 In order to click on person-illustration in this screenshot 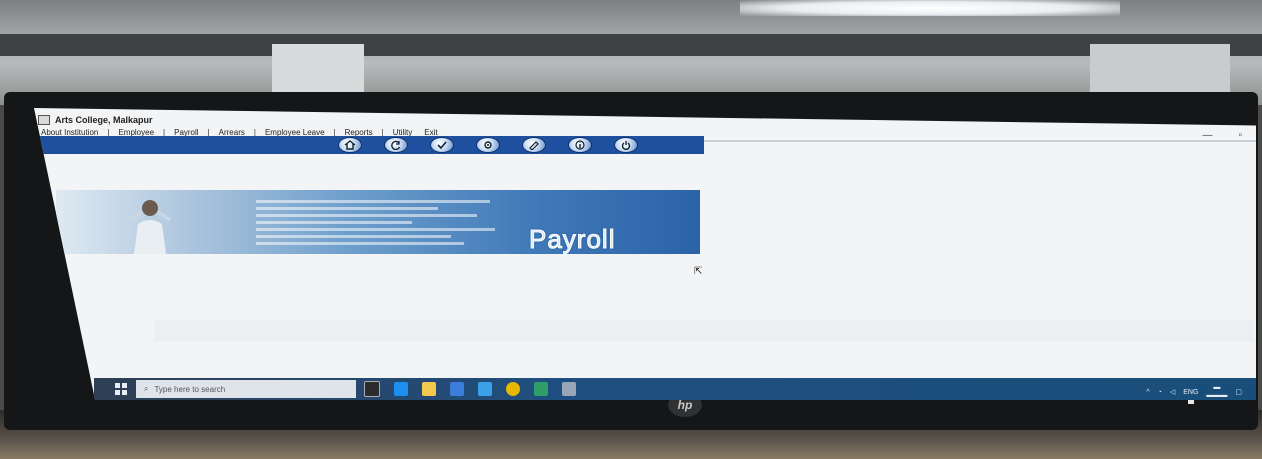, I will do `click(150, 227)`.